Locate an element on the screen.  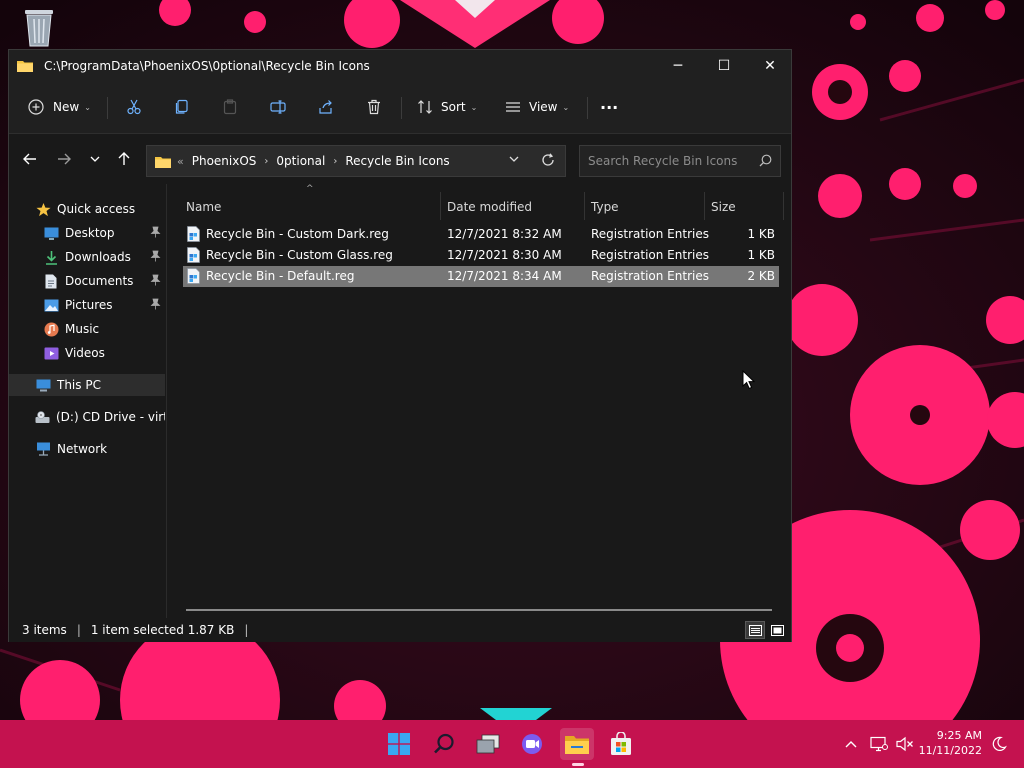
large-icons-view-icon is located at coordinates (777, 630).